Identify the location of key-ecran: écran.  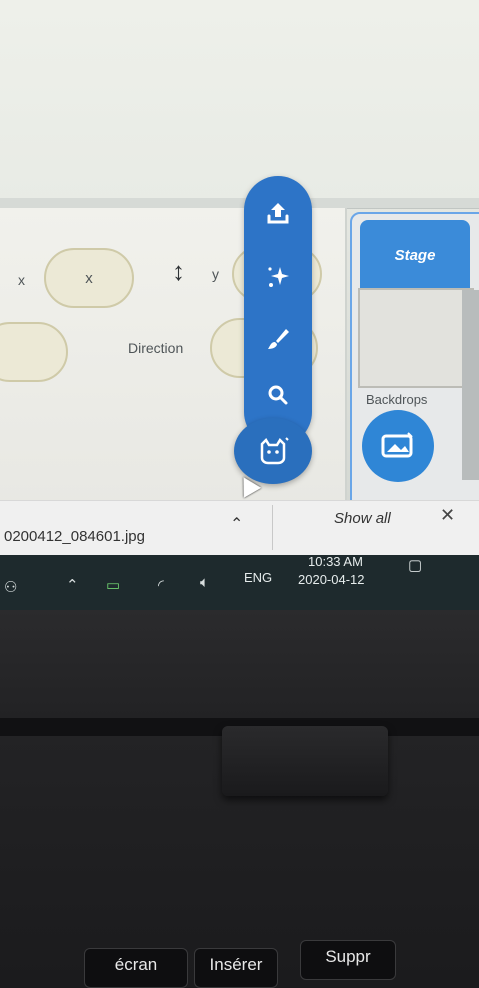
(136, 968).